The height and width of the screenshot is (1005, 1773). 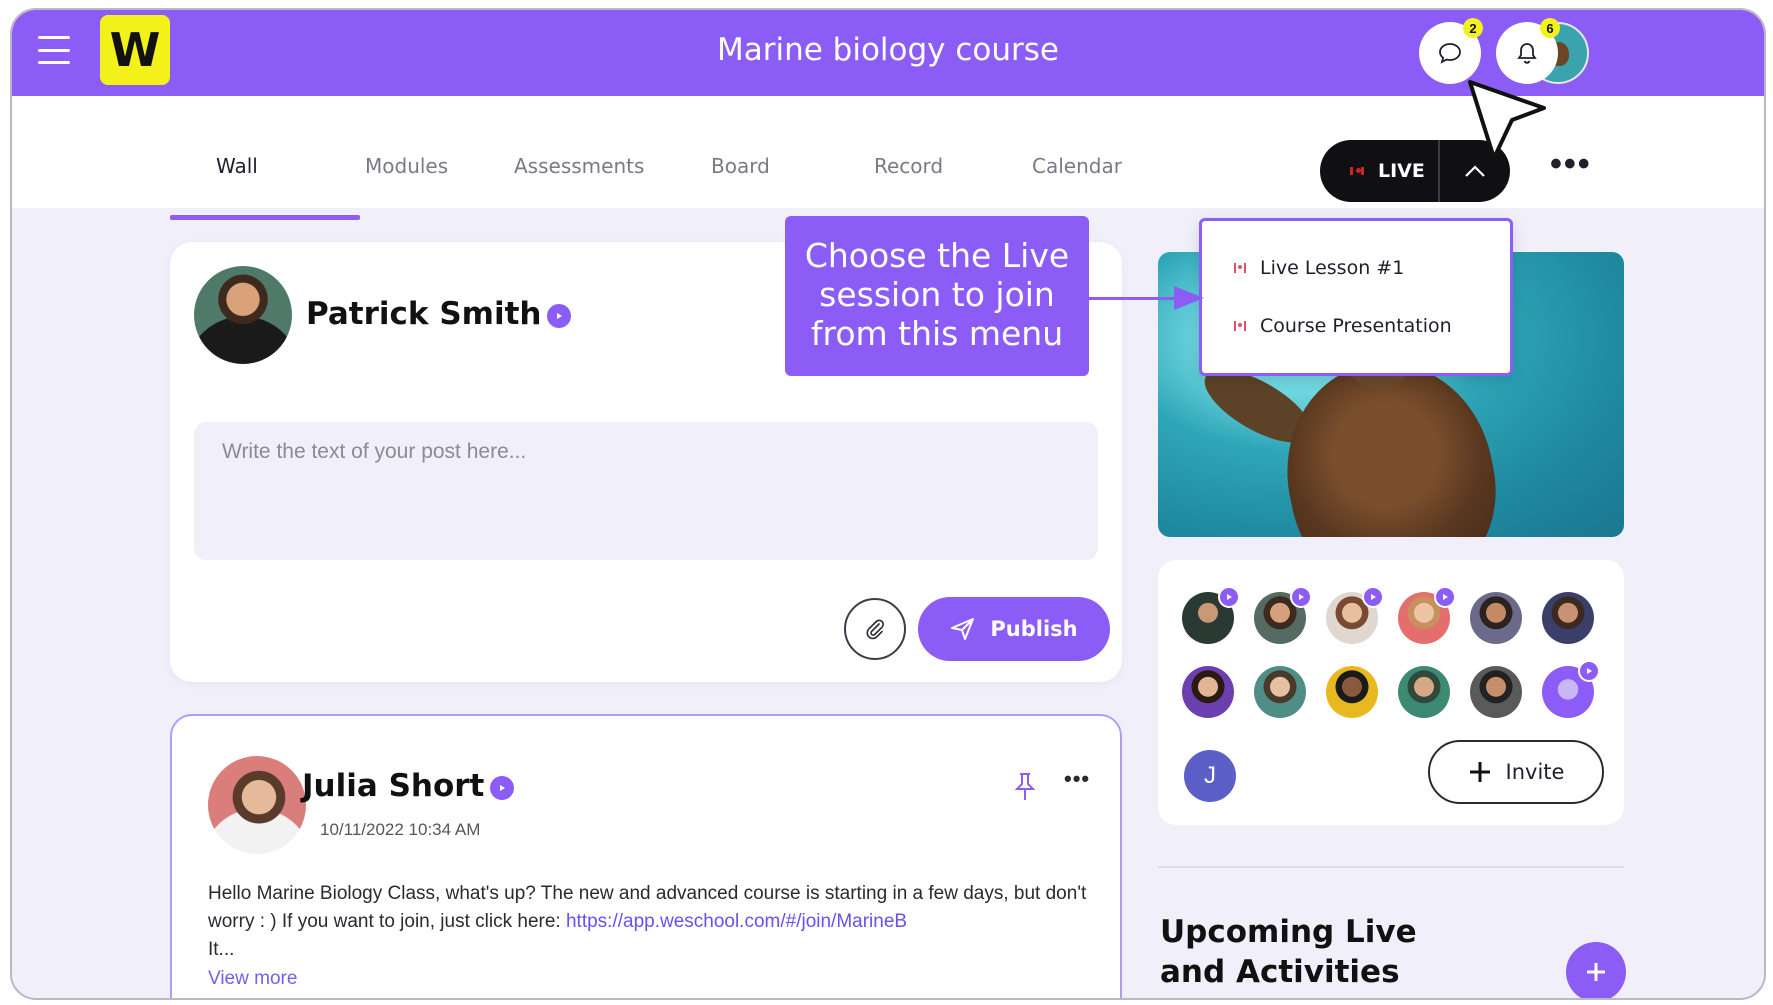 What do you see at coordinates (252, 979) in the screenshot?
I see `view-more-link: View more` at bounding box center [252, 979].